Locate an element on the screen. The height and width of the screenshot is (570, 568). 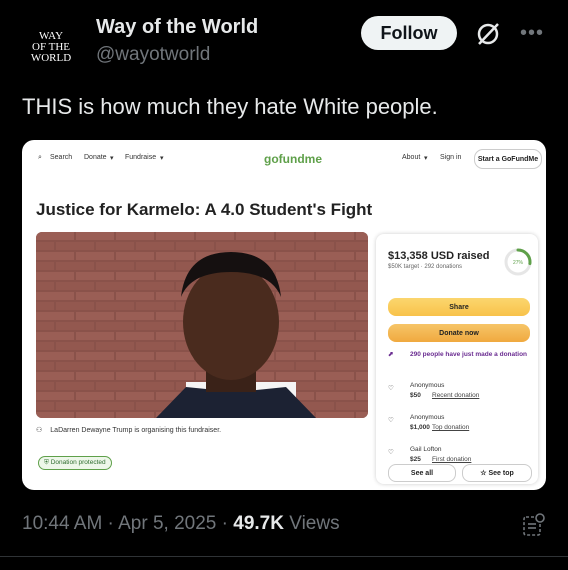
follow-button: Follow is located at coordinates (409, 33).